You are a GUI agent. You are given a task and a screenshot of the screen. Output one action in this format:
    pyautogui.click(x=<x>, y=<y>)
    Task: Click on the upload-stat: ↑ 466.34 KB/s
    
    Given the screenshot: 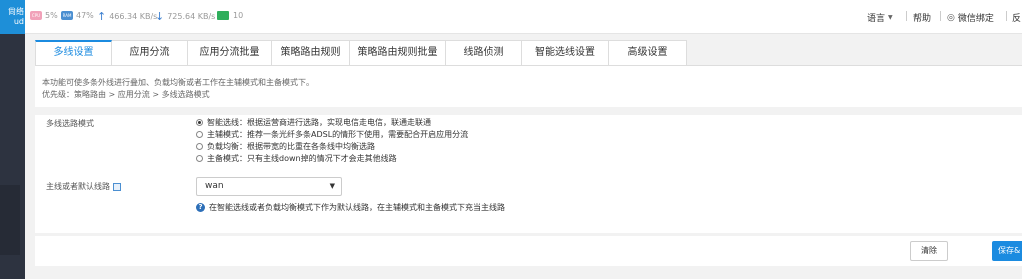 What is the action you would take?
    pyautogui.click(x=127, y=16)
    